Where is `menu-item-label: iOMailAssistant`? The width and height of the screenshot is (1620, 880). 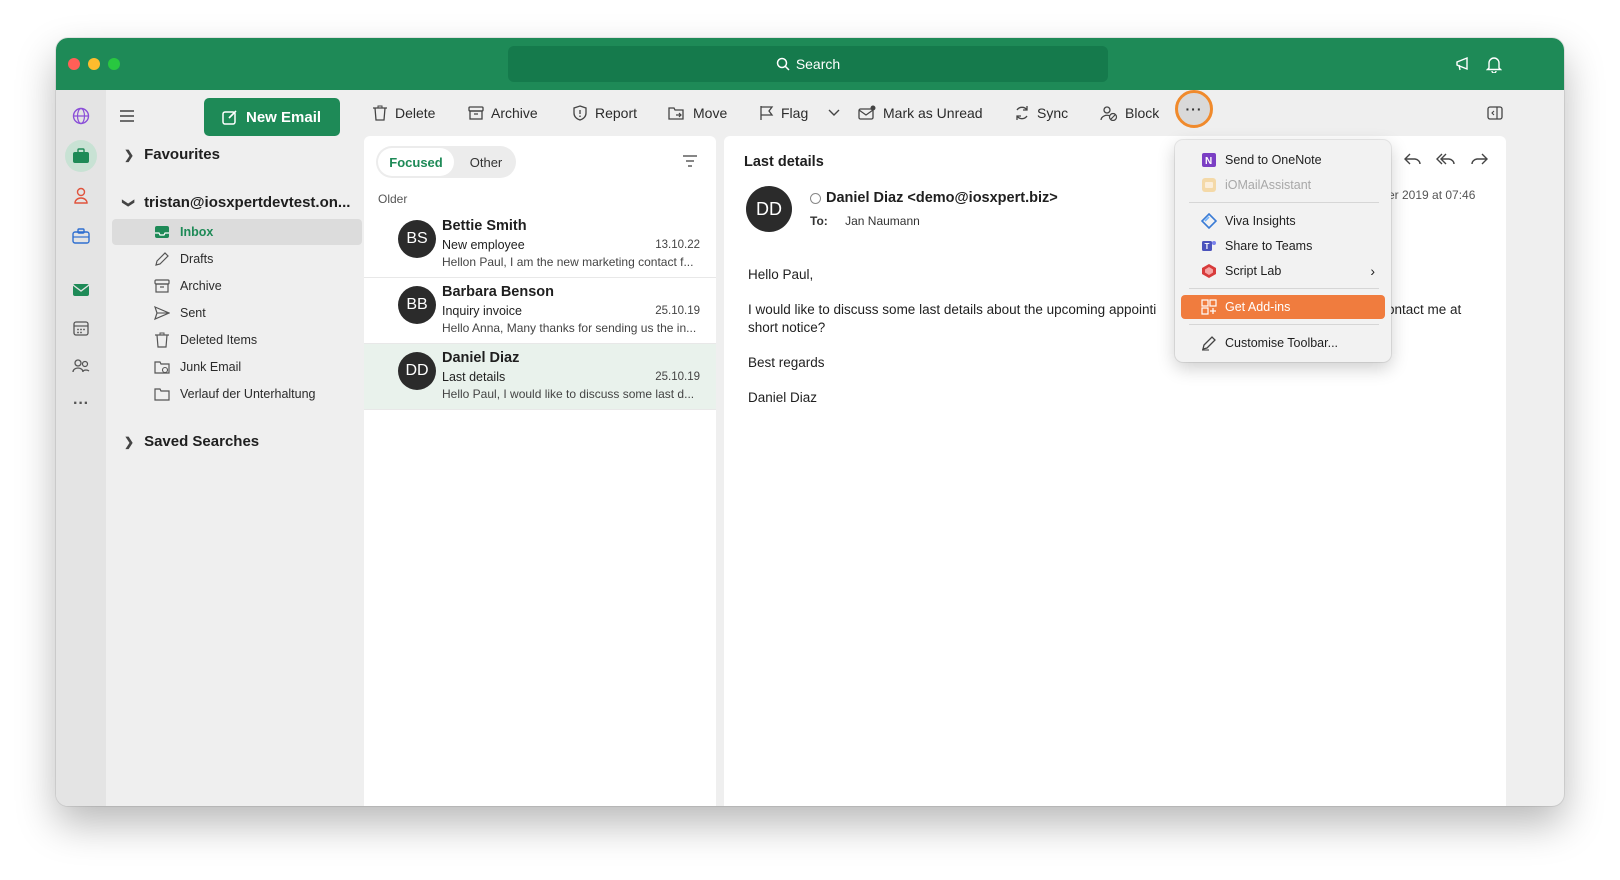
menu-item-label: iOMailAssistant is located at coordinates (1268, 185).